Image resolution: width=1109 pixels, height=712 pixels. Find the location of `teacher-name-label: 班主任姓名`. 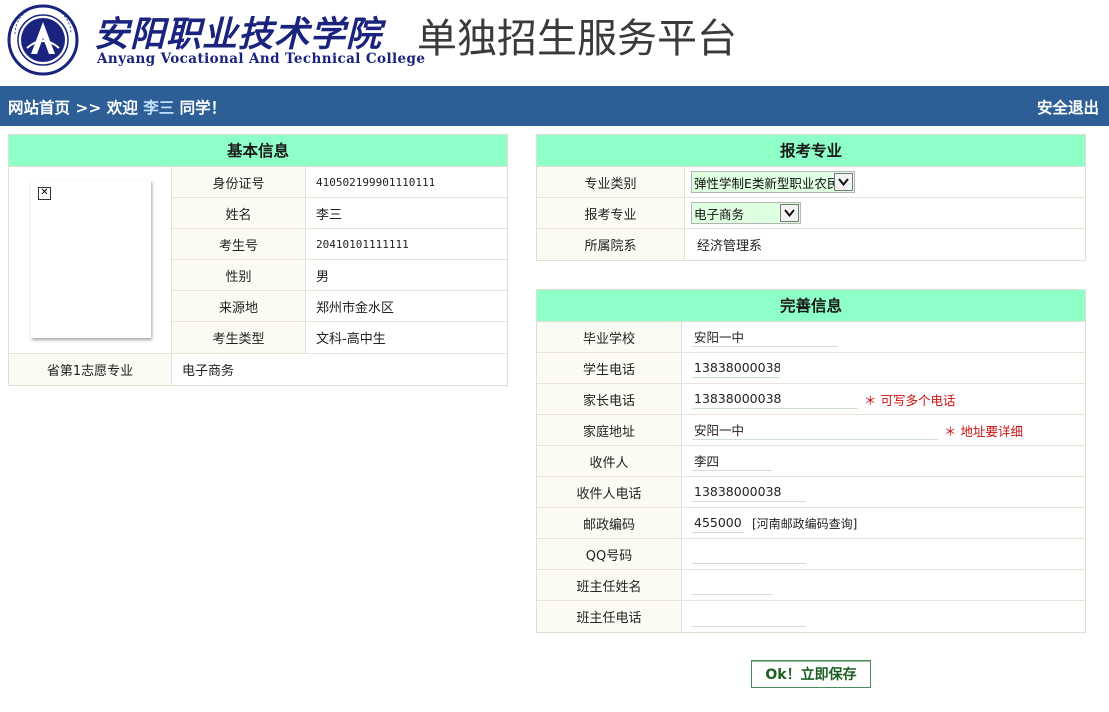

teacher-name-label: 班主任姓名 is located at coordinates (609, 585).